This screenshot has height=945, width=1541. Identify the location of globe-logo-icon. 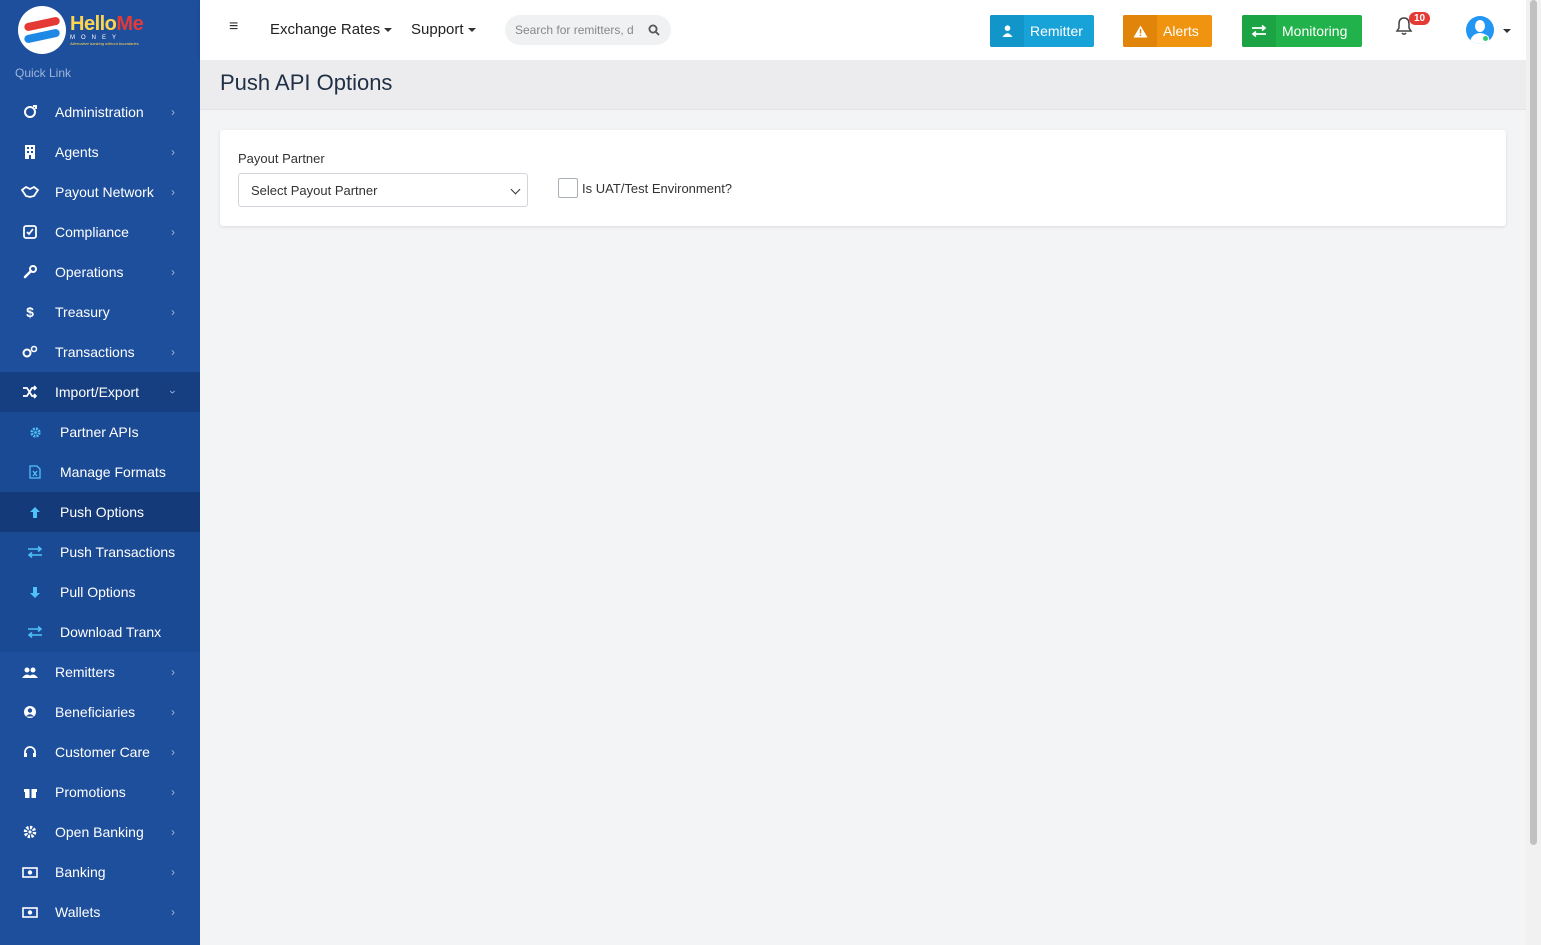
(42, 30).